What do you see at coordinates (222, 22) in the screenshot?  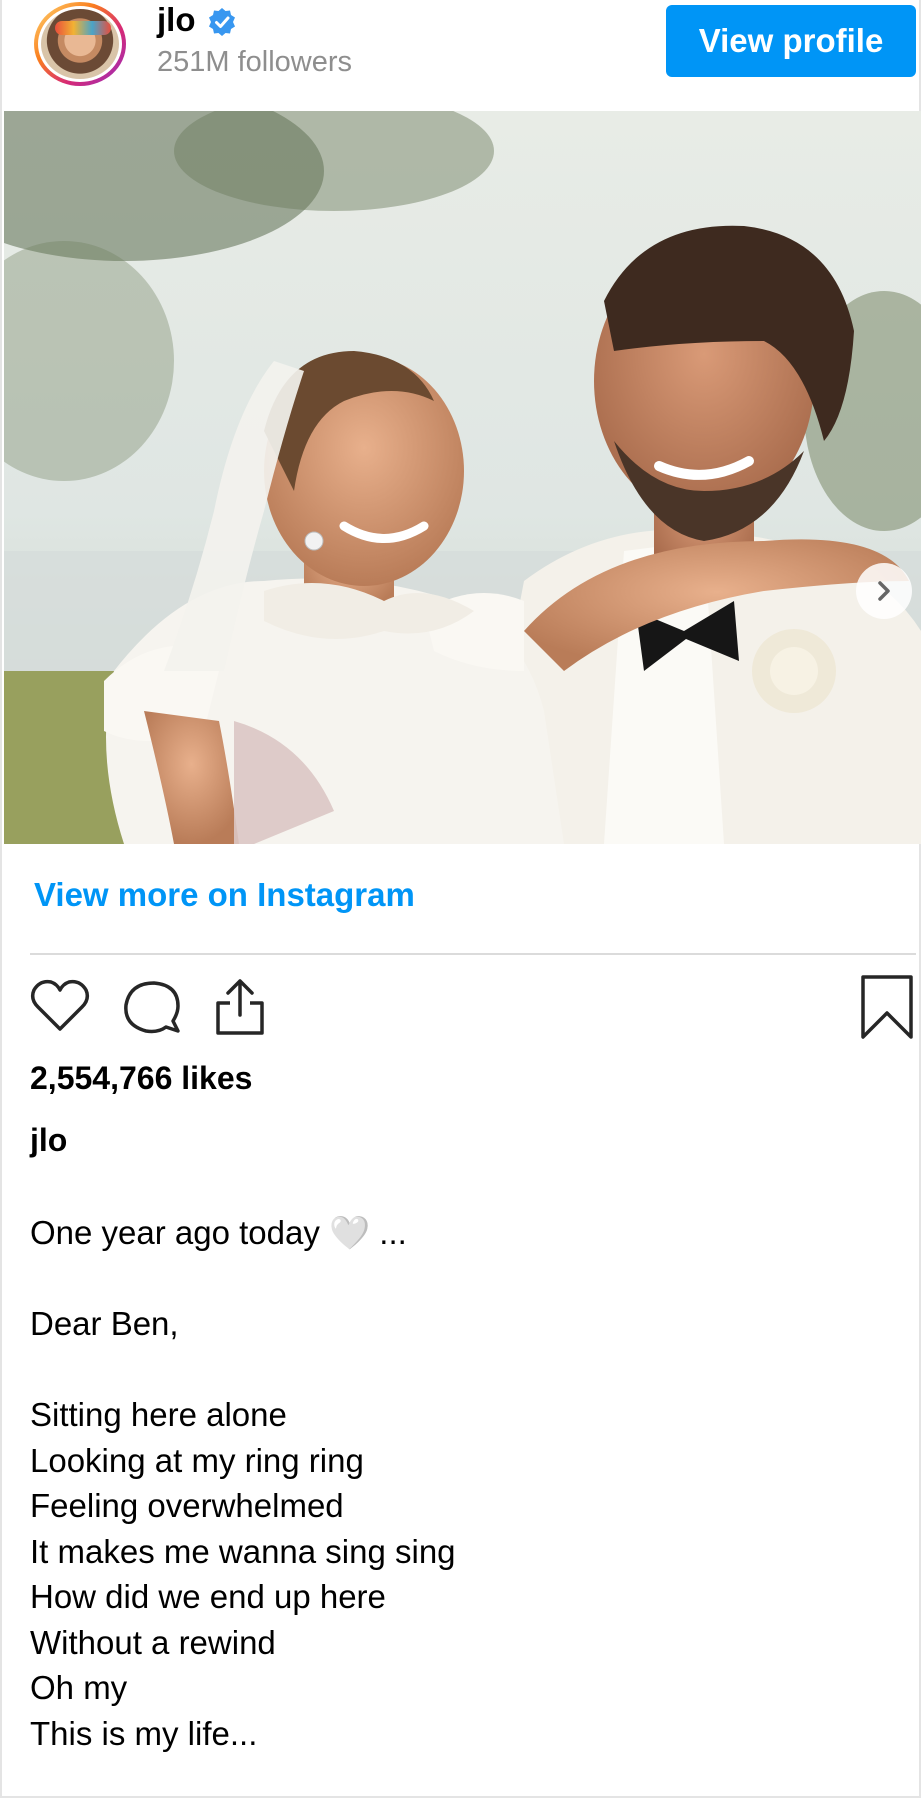 I see `verified-badge-icon` at bounding box center [222, 22].